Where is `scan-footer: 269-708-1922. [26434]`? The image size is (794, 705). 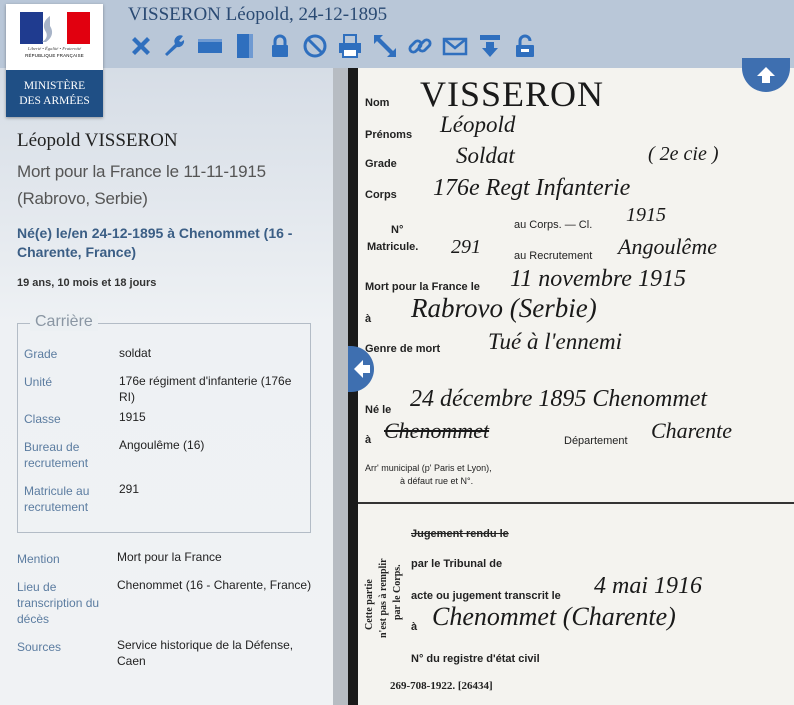
scan-footer: 269-708-1922. [26434] is located at coordinates (441, 686).